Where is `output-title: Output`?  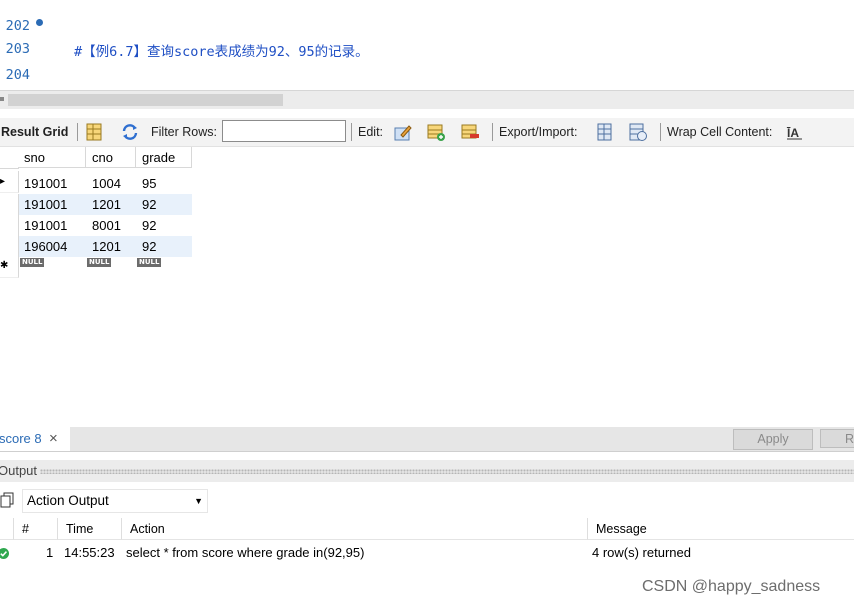
output-title: Output is located at coordinates (19, 470).